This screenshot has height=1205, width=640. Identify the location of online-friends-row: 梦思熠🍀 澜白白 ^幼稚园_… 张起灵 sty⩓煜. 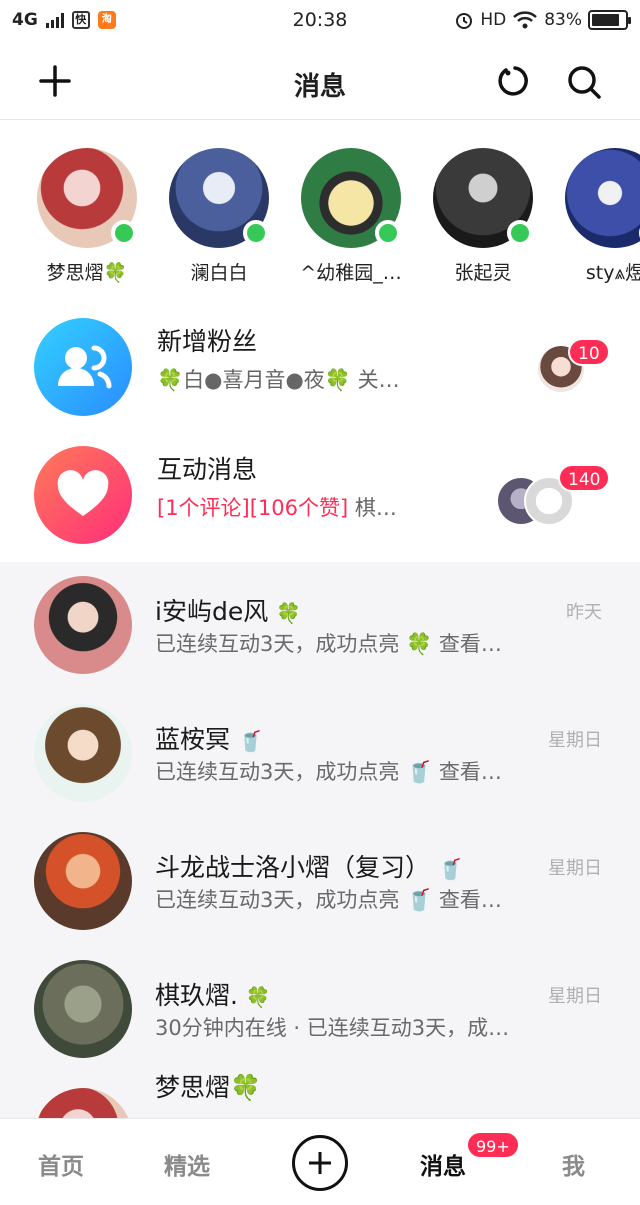
(320, 210).